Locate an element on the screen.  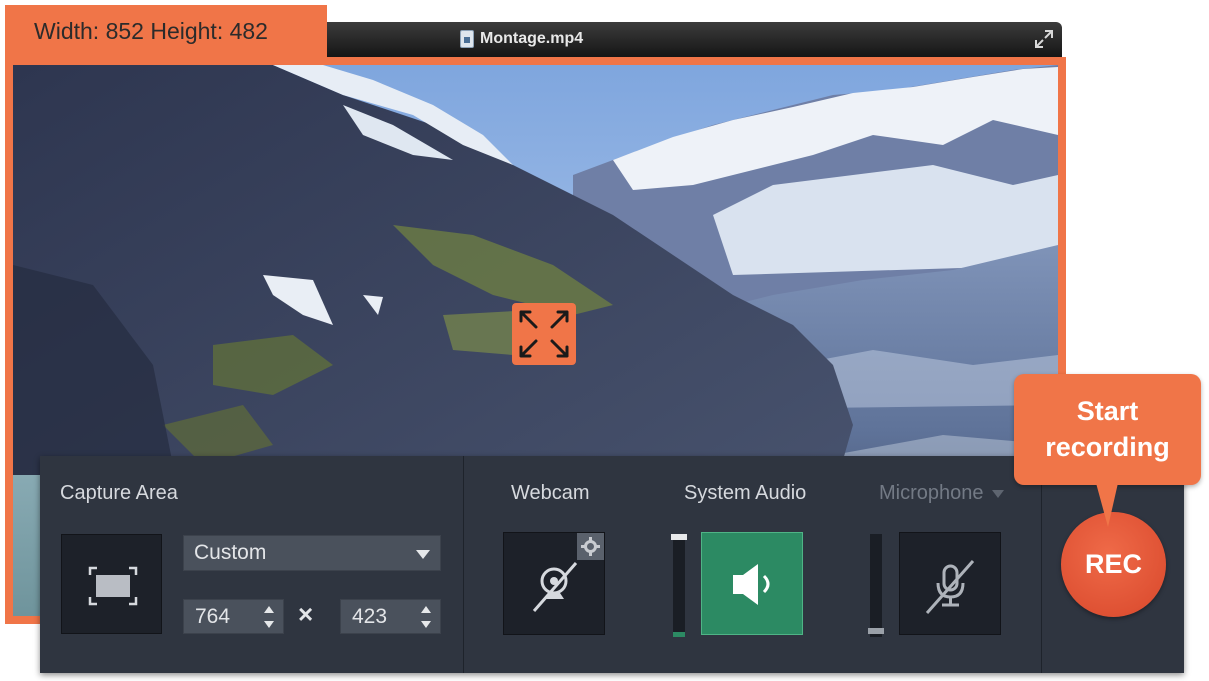
system-audio-toggle is located at coordinates (752, 583).